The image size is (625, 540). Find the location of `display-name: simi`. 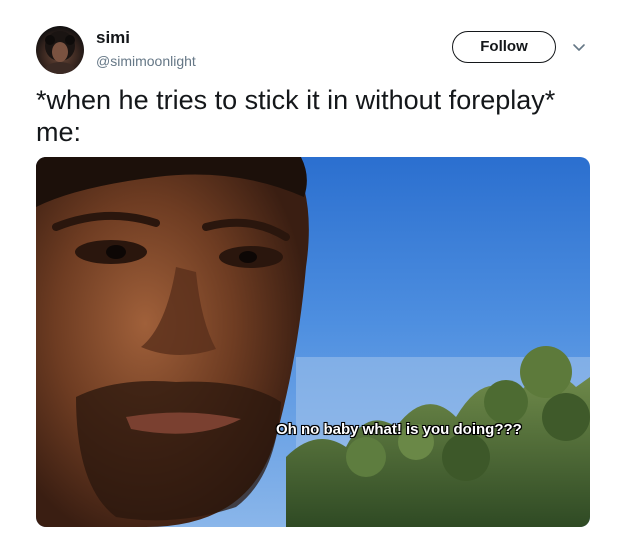

display-name: simi is located at coordinates (113, 38).